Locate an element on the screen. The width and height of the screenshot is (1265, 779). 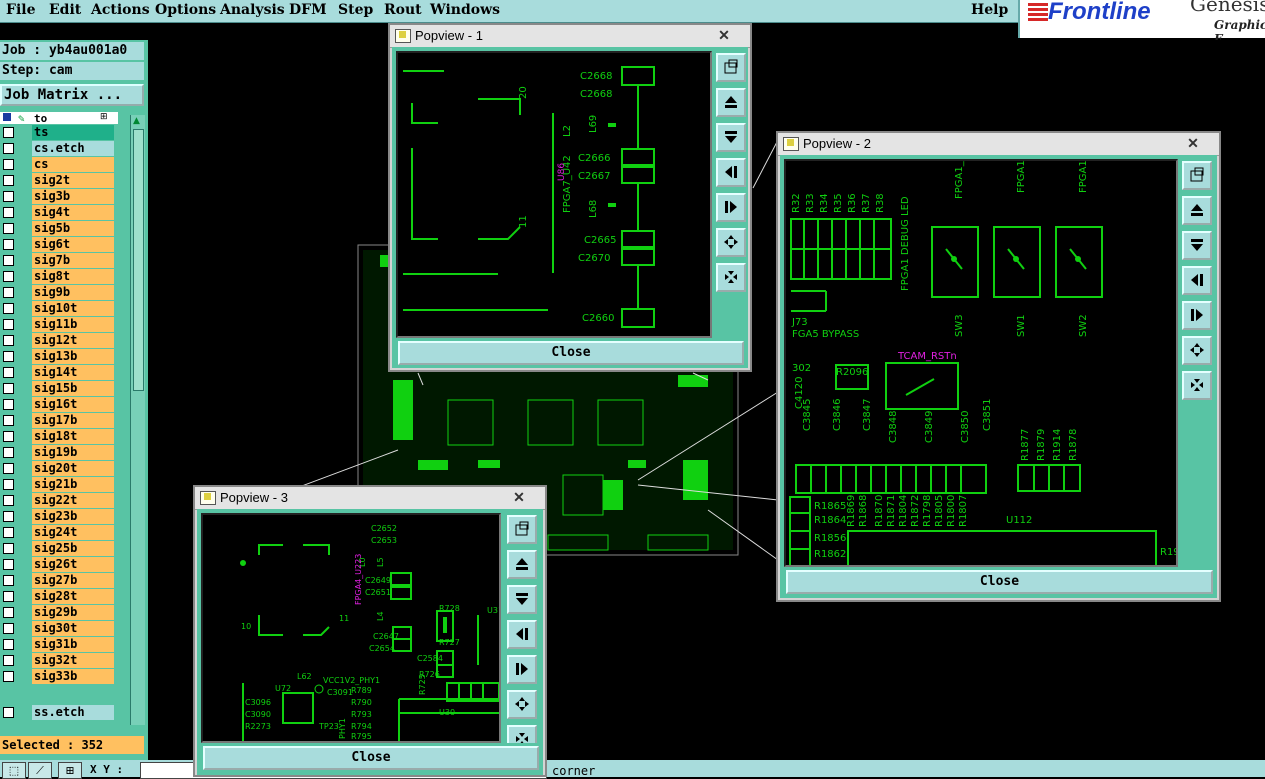
layer-name: sig33b is located at coordinates (73, 676).